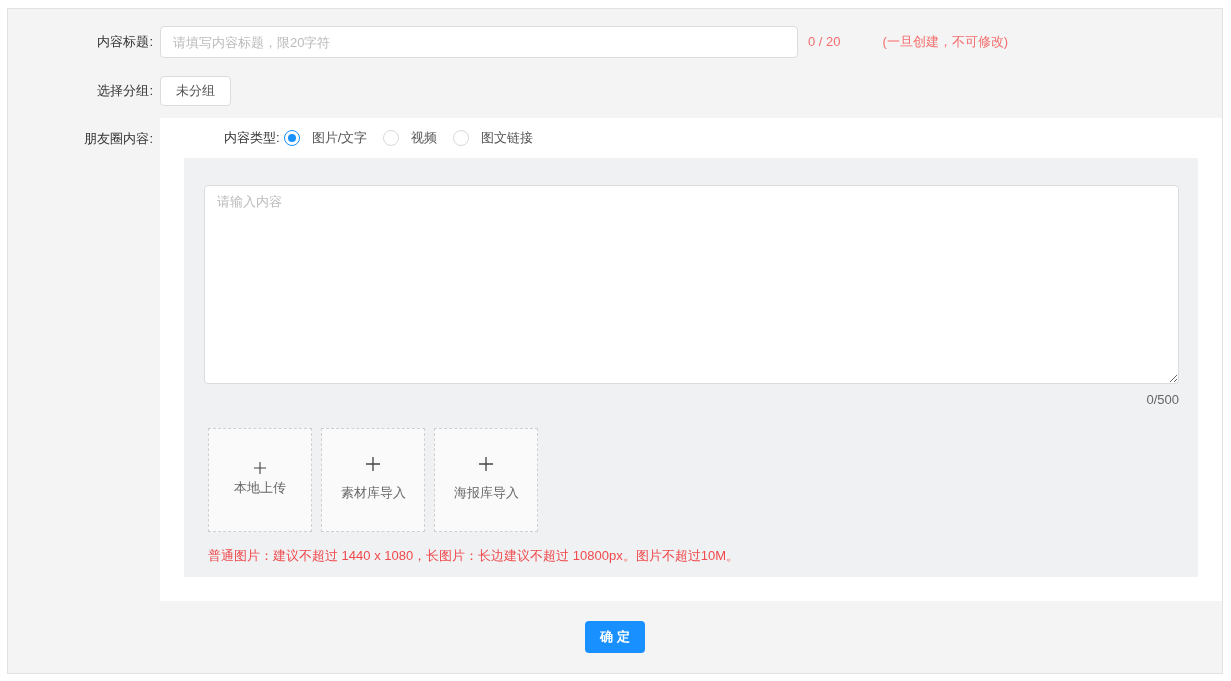  What do you see at coordinates (424, 138) in the screenshot?
I see `radio-label: 视频` at bounding box center [424, 138].